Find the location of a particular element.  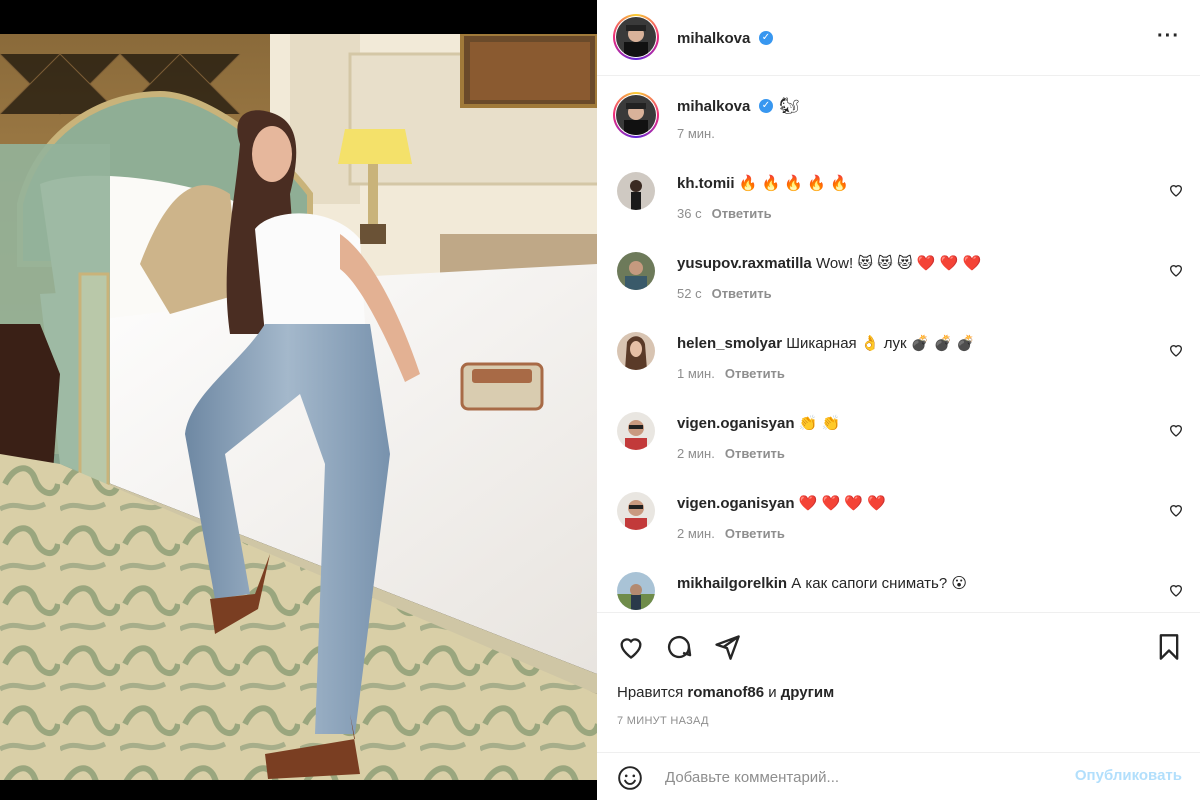

comment-username: mikhailgorelkin is located at coordinates (732, 583).